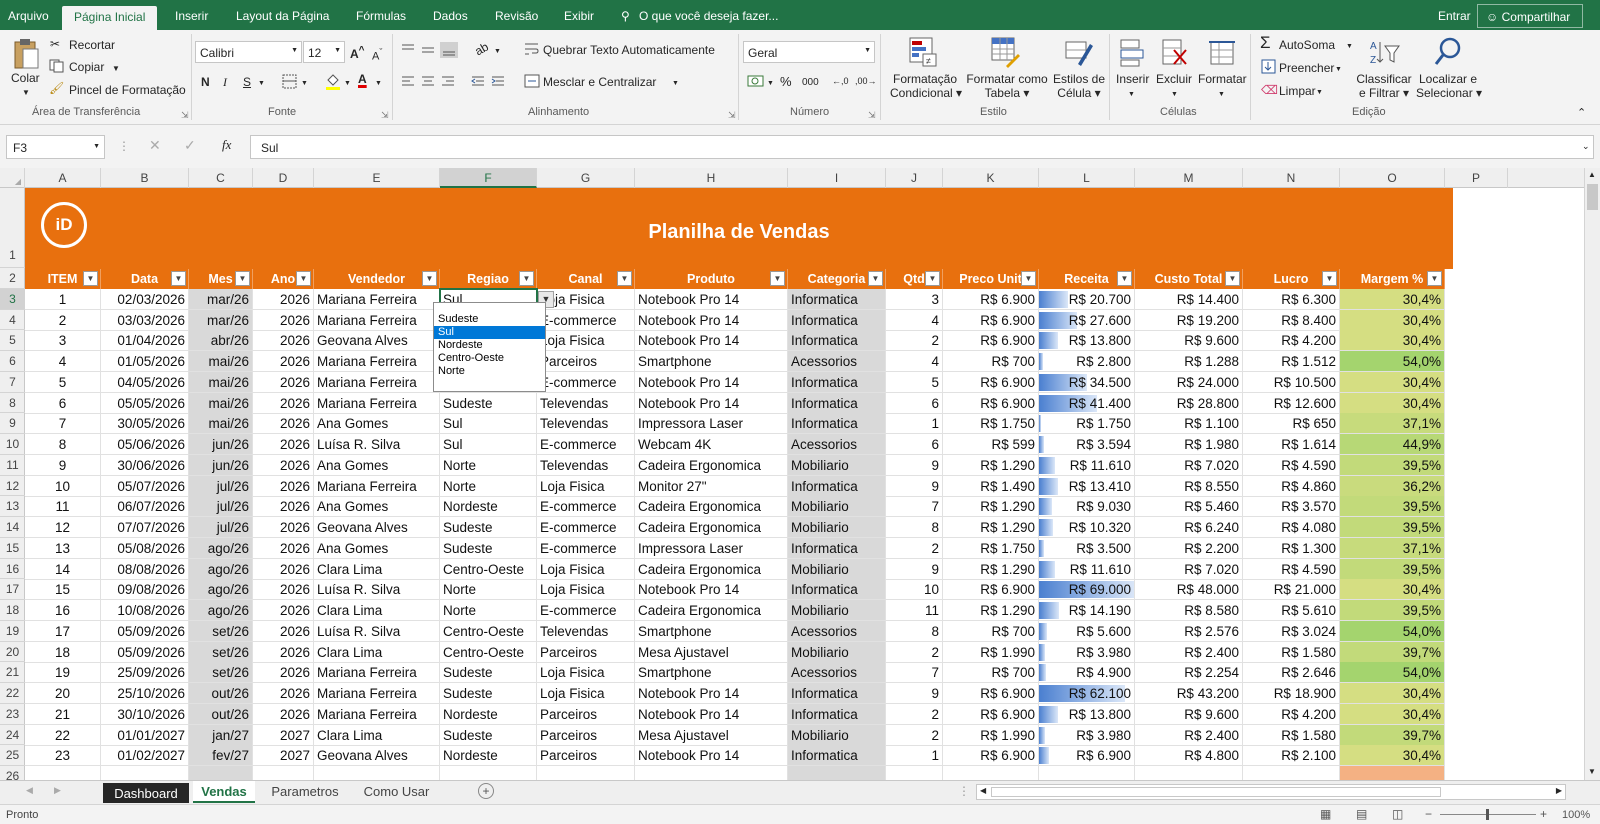 This screenshot has width=1600, height=824. Describe the element at coordinates (1189, 382) in the screenshot. I see `table-cell: R$ 24.000` at that location.